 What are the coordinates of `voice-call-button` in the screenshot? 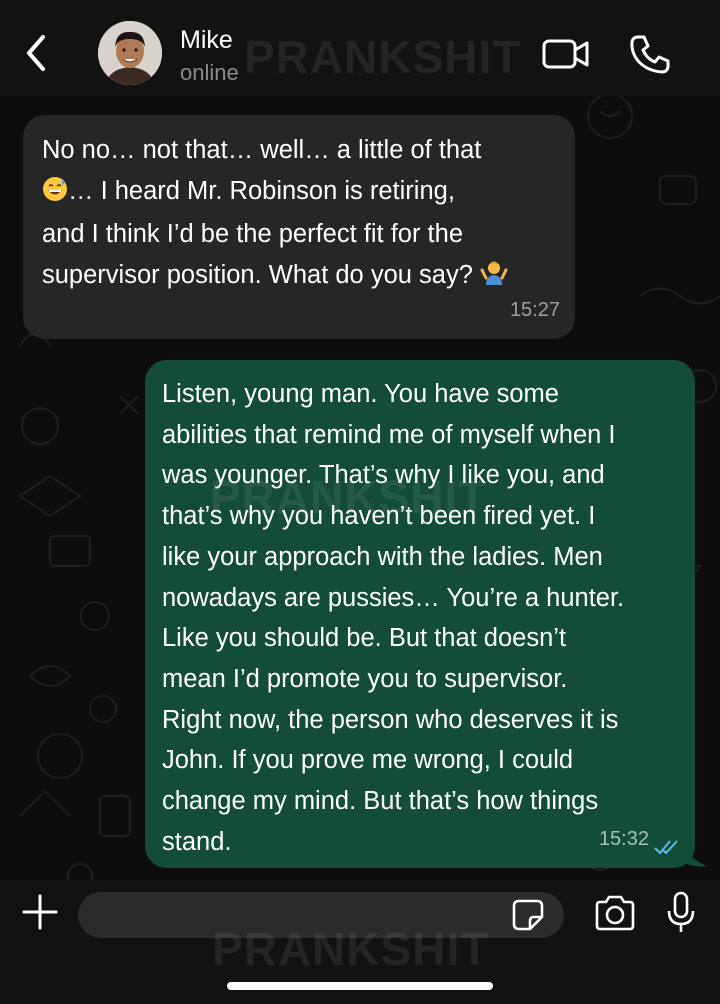 It's located at (650, 54).